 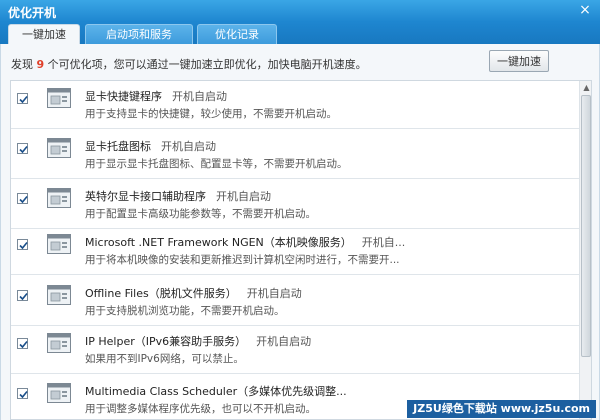 I want to click on item-title: Offline Files（脱机文件服务）, so click(x=161, y=293).